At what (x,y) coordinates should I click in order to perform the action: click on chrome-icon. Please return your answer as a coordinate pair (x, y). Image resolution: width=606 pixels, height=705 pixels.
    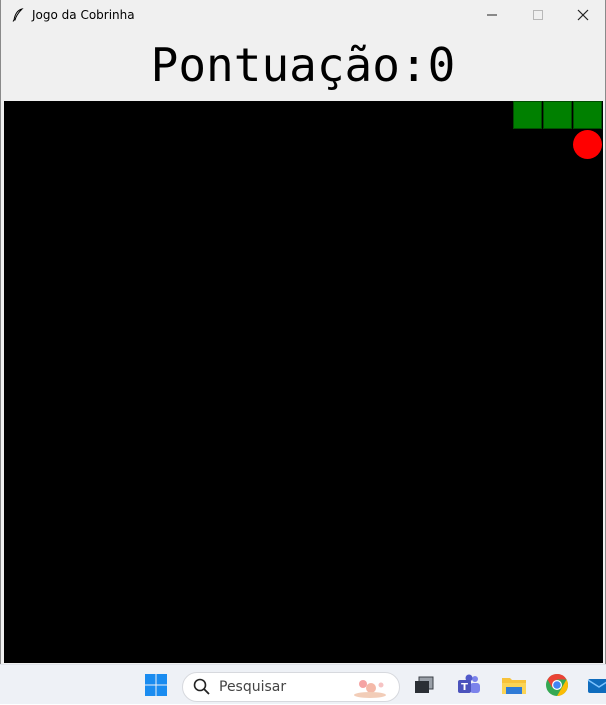
    Looking at the image, I should click on (557, 685).